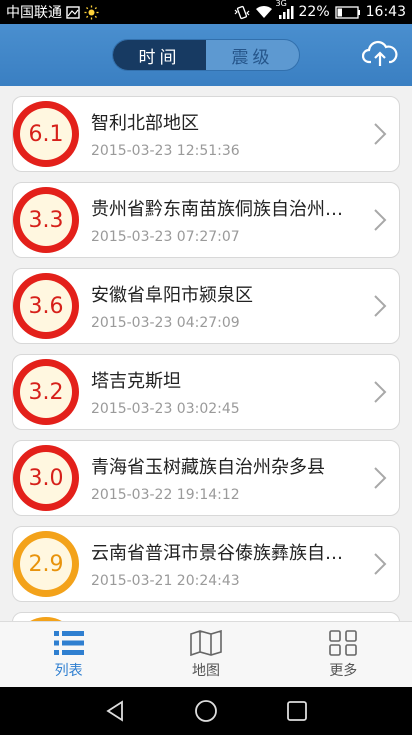 This screenshot has height=735, width=412. I want to click on magnitude-badge: 2.9, so click(46, 564).